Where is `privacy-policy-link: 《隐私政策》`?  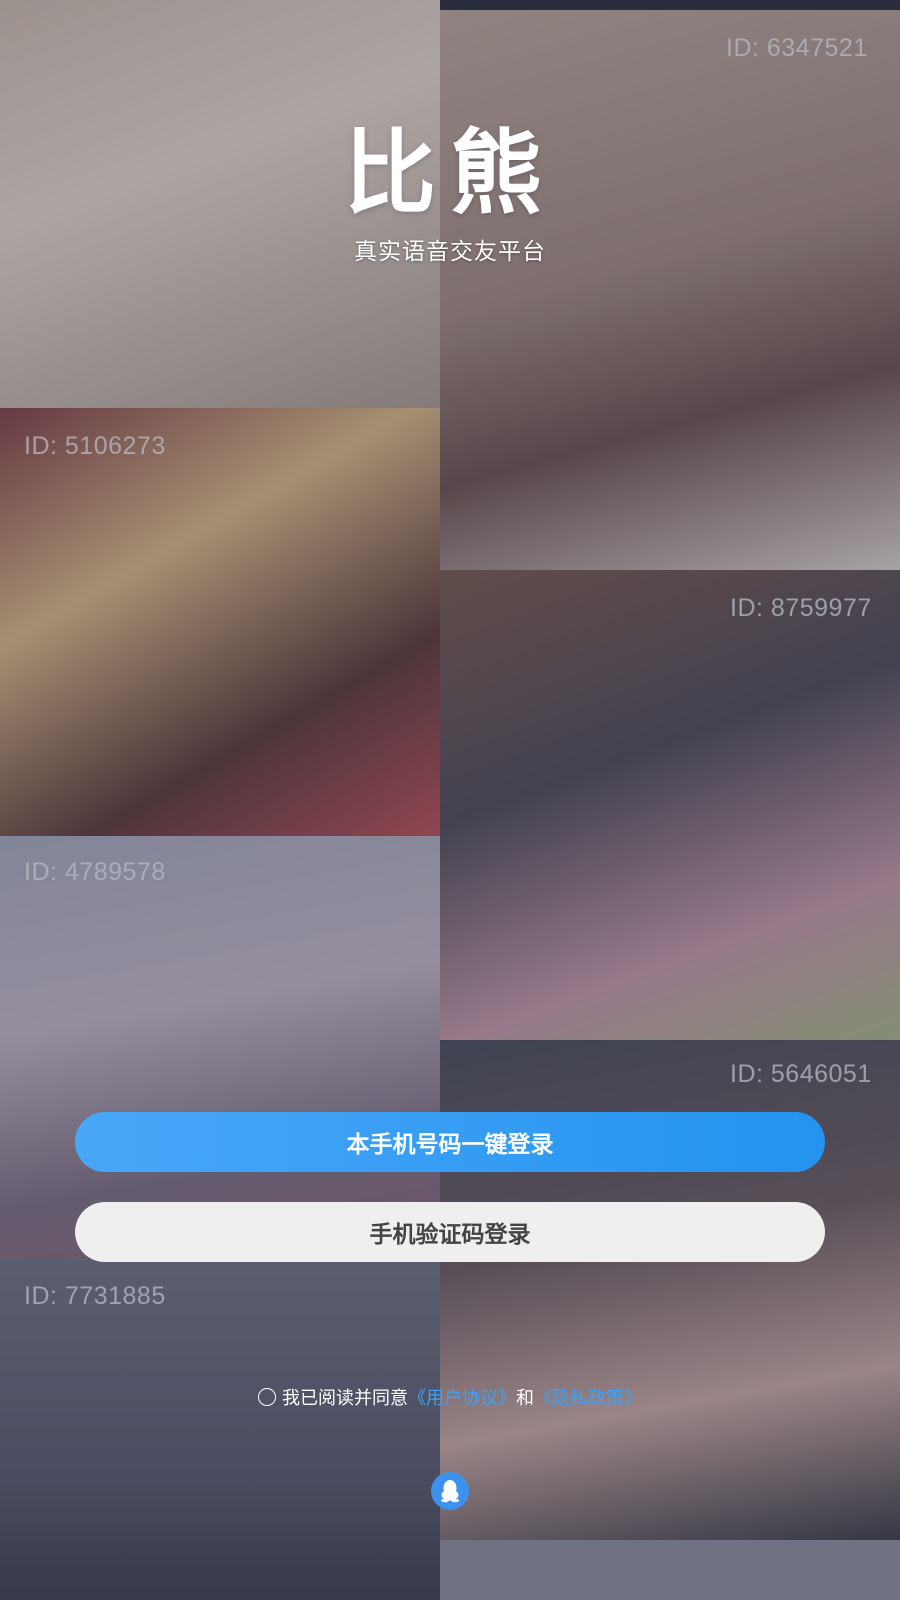
privacy-policy-link: 《隐私政策》 is located at coordinates (588, 1397).